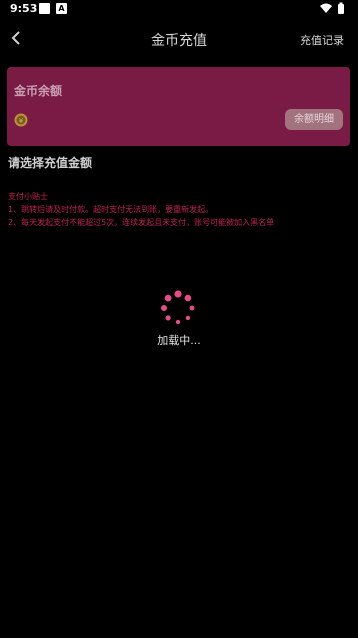 The image size is (358, 638). I want to click on balance-title: 金币余额, so click(38, 91).